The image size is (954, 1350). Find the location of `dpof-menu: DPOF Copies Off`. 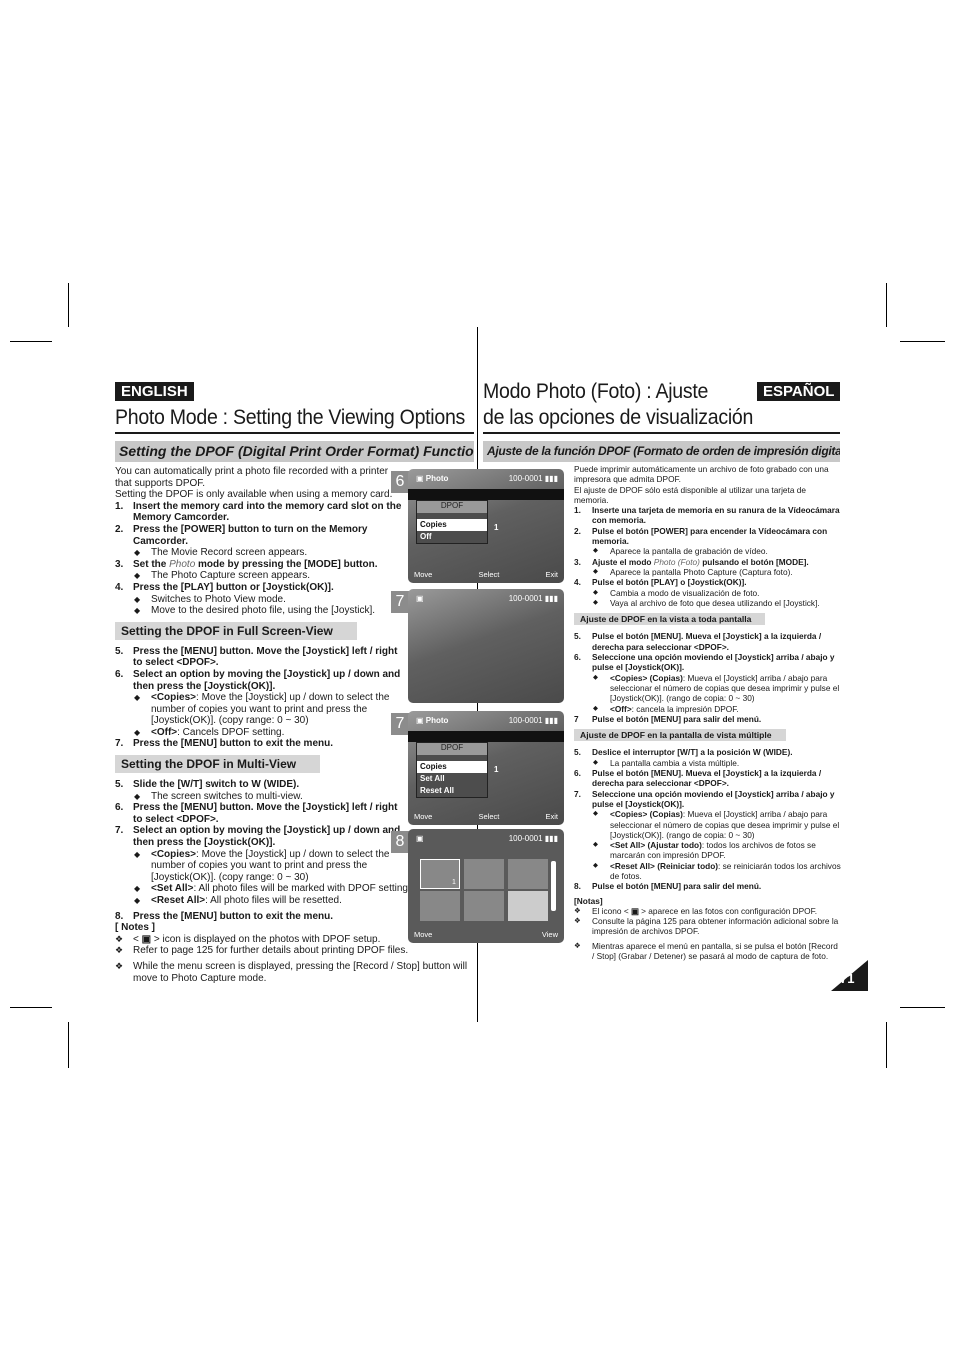

dpof-menu: DPOF Copies Off is located at coordinates (452, 522).